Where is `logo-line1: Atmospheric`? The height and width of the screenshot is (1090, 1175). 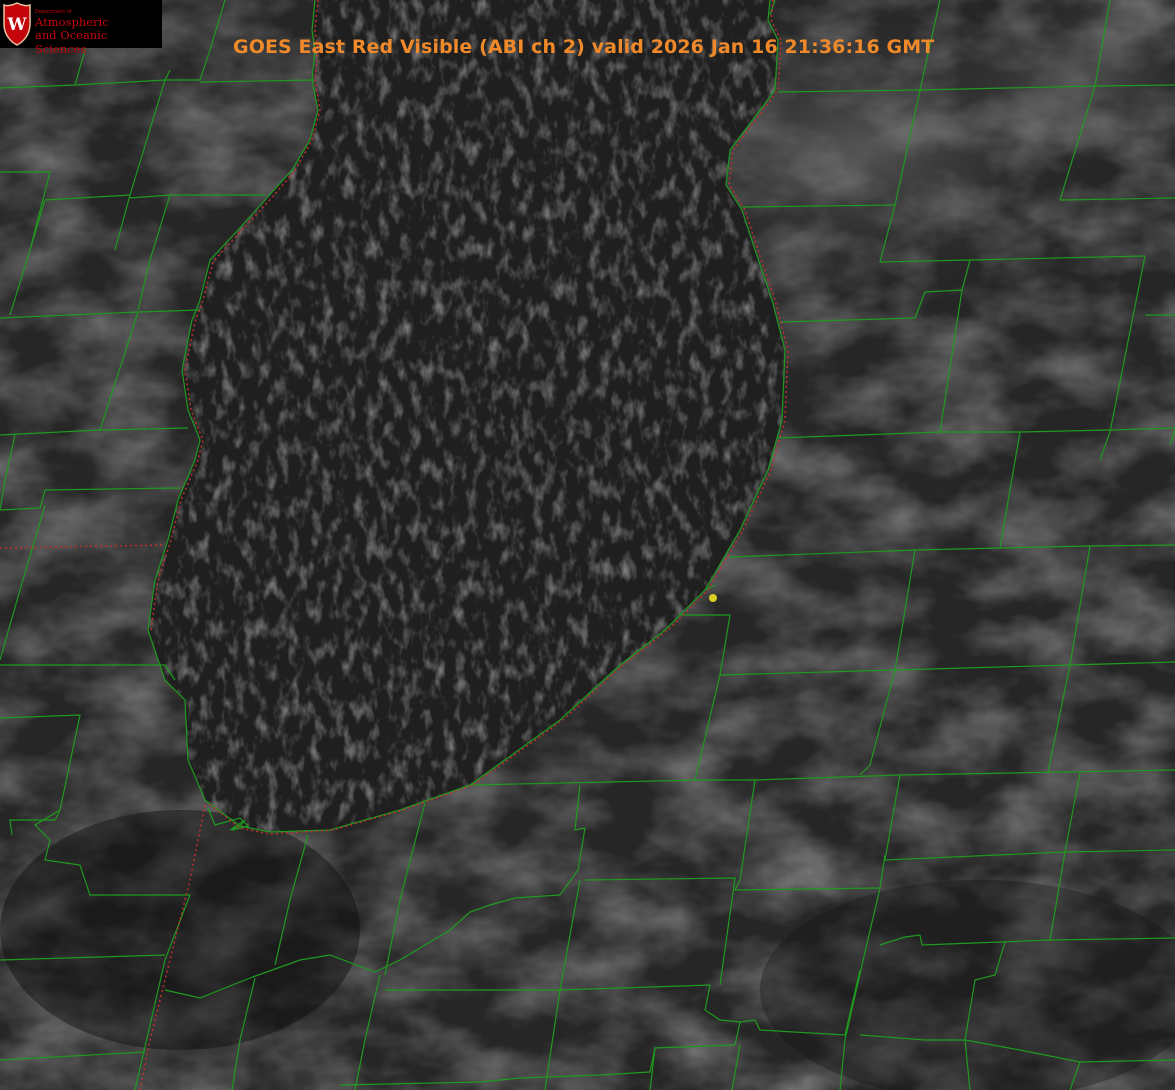 logo-line1: Atmospheric is located at coordinates (72, 22).